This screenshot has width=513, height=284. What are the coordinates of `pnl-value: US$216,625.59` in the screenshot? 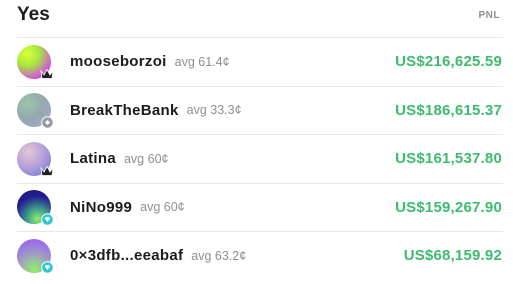 It's located at (448, 62).